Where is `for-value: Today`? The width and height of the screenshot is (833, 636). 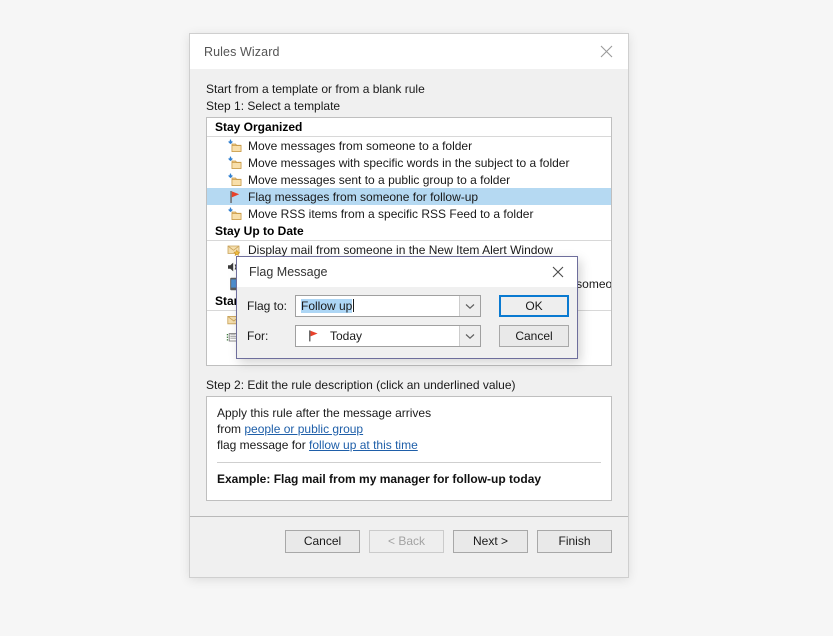 for-value: Today is located at coordinates (346, 336).